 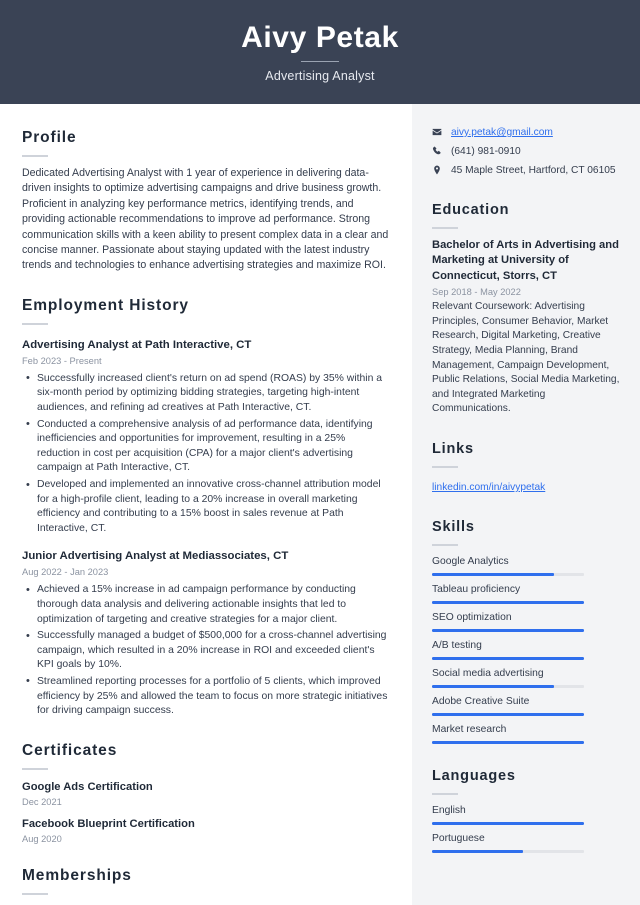 What do you see at coordinates (453, 526) in the screenshot?
I see `skills-heading: Skills` at bounding box center [453, 526].